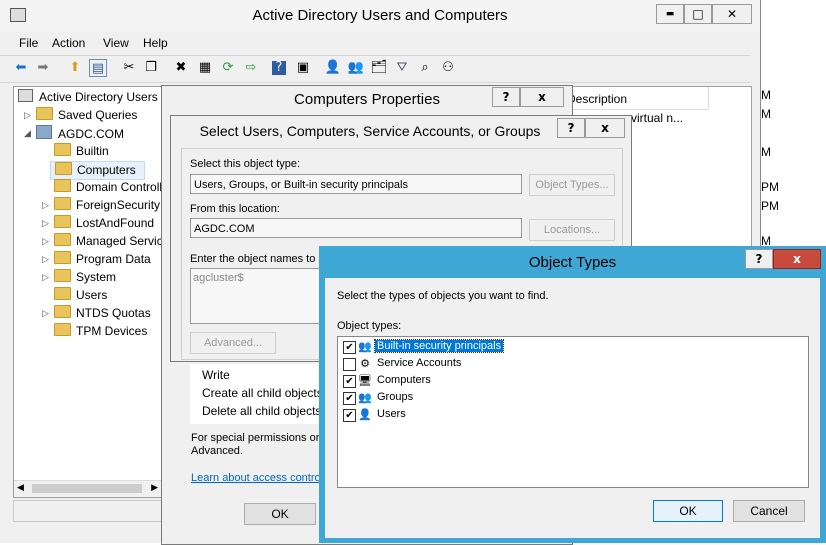 Image resolution: width=826 pixels, height=545 pixels. What do you see at coordinates (245, 164) in the screenshot?
I see `object-type-label: Select this object type:` at bounding box center [245, 164].